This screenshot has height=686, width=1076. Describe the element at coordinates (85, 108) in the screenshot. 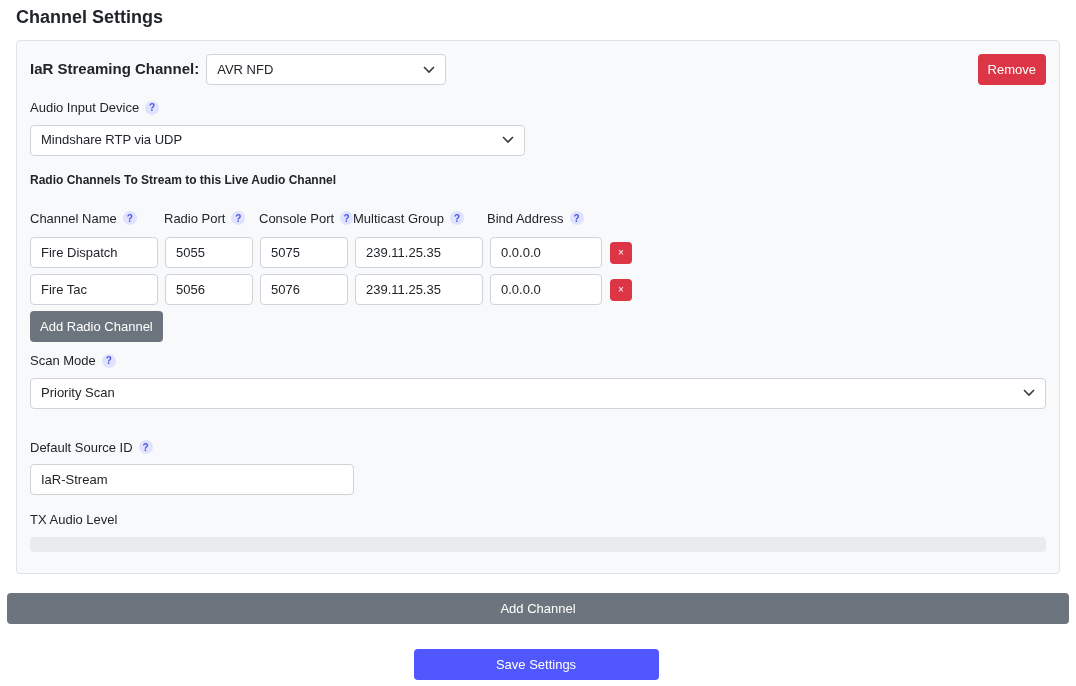

I see `field-label: Audio Input Device` at that location.